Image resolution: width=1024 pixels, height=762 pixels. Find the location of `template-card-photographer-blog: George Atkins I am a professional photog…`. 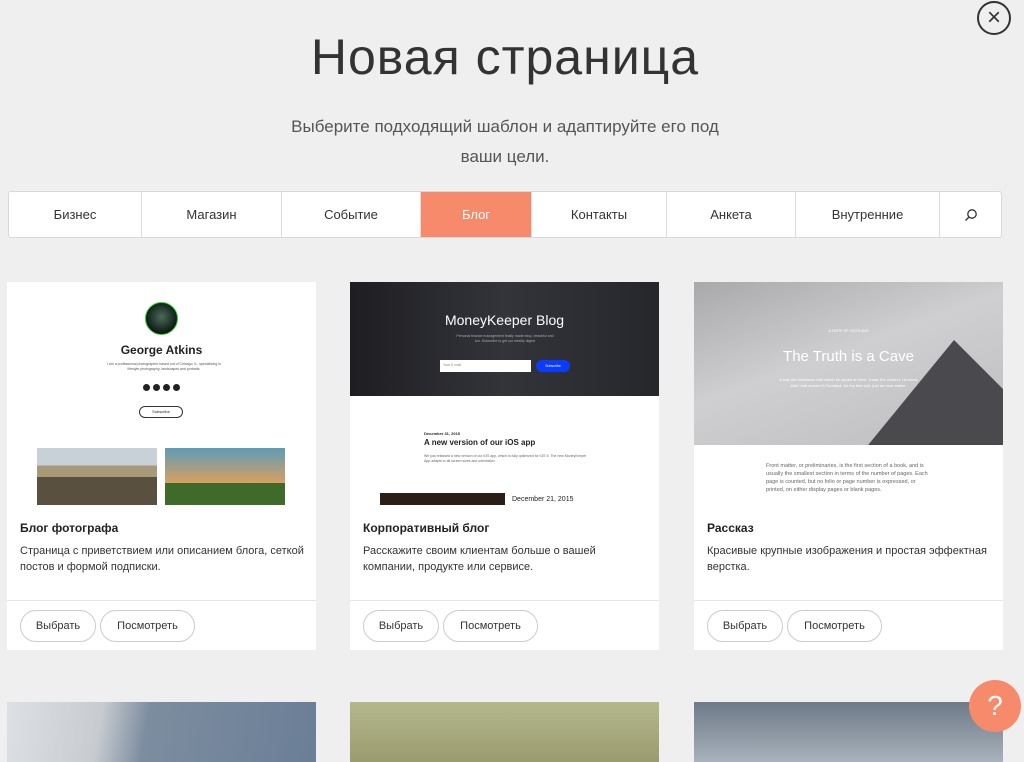

template-card-photographer-blog: George Atkins I am a professional photog… is located at coordinates (161, 466).